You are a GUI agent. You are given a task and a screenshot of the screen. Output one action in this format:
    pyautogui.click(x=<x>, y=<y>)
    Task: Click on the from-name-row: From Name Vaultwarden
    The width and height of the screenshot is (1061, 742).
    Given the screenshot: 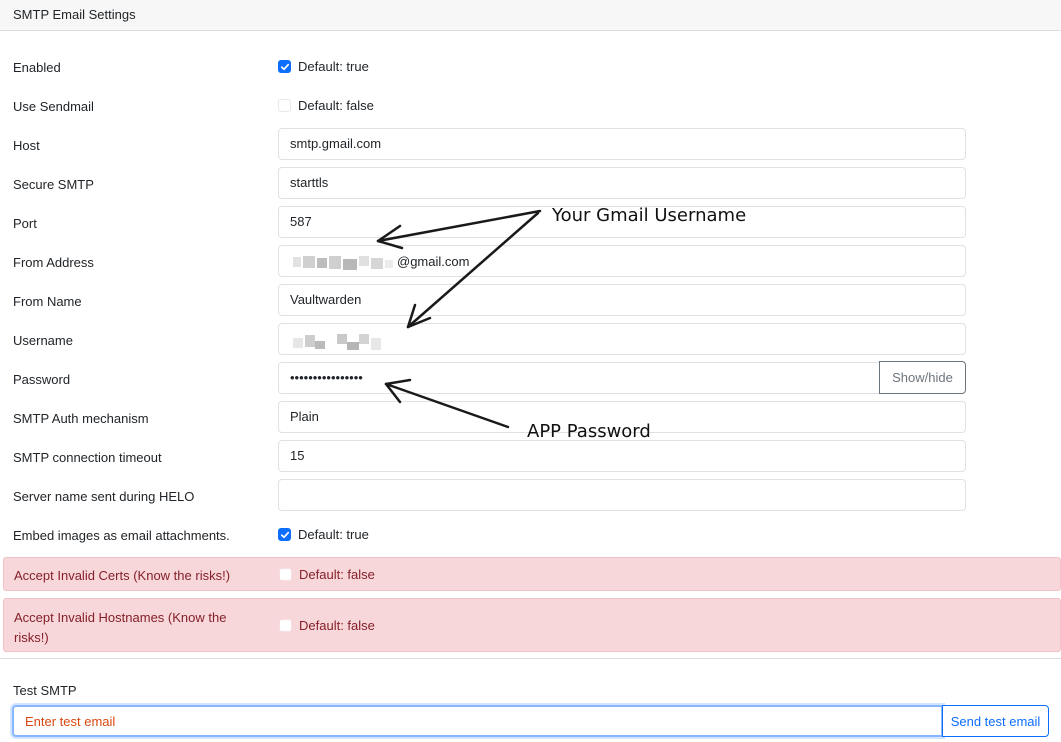 What is the action you would take?
    pyautogui.click(x=530, y=300)
    